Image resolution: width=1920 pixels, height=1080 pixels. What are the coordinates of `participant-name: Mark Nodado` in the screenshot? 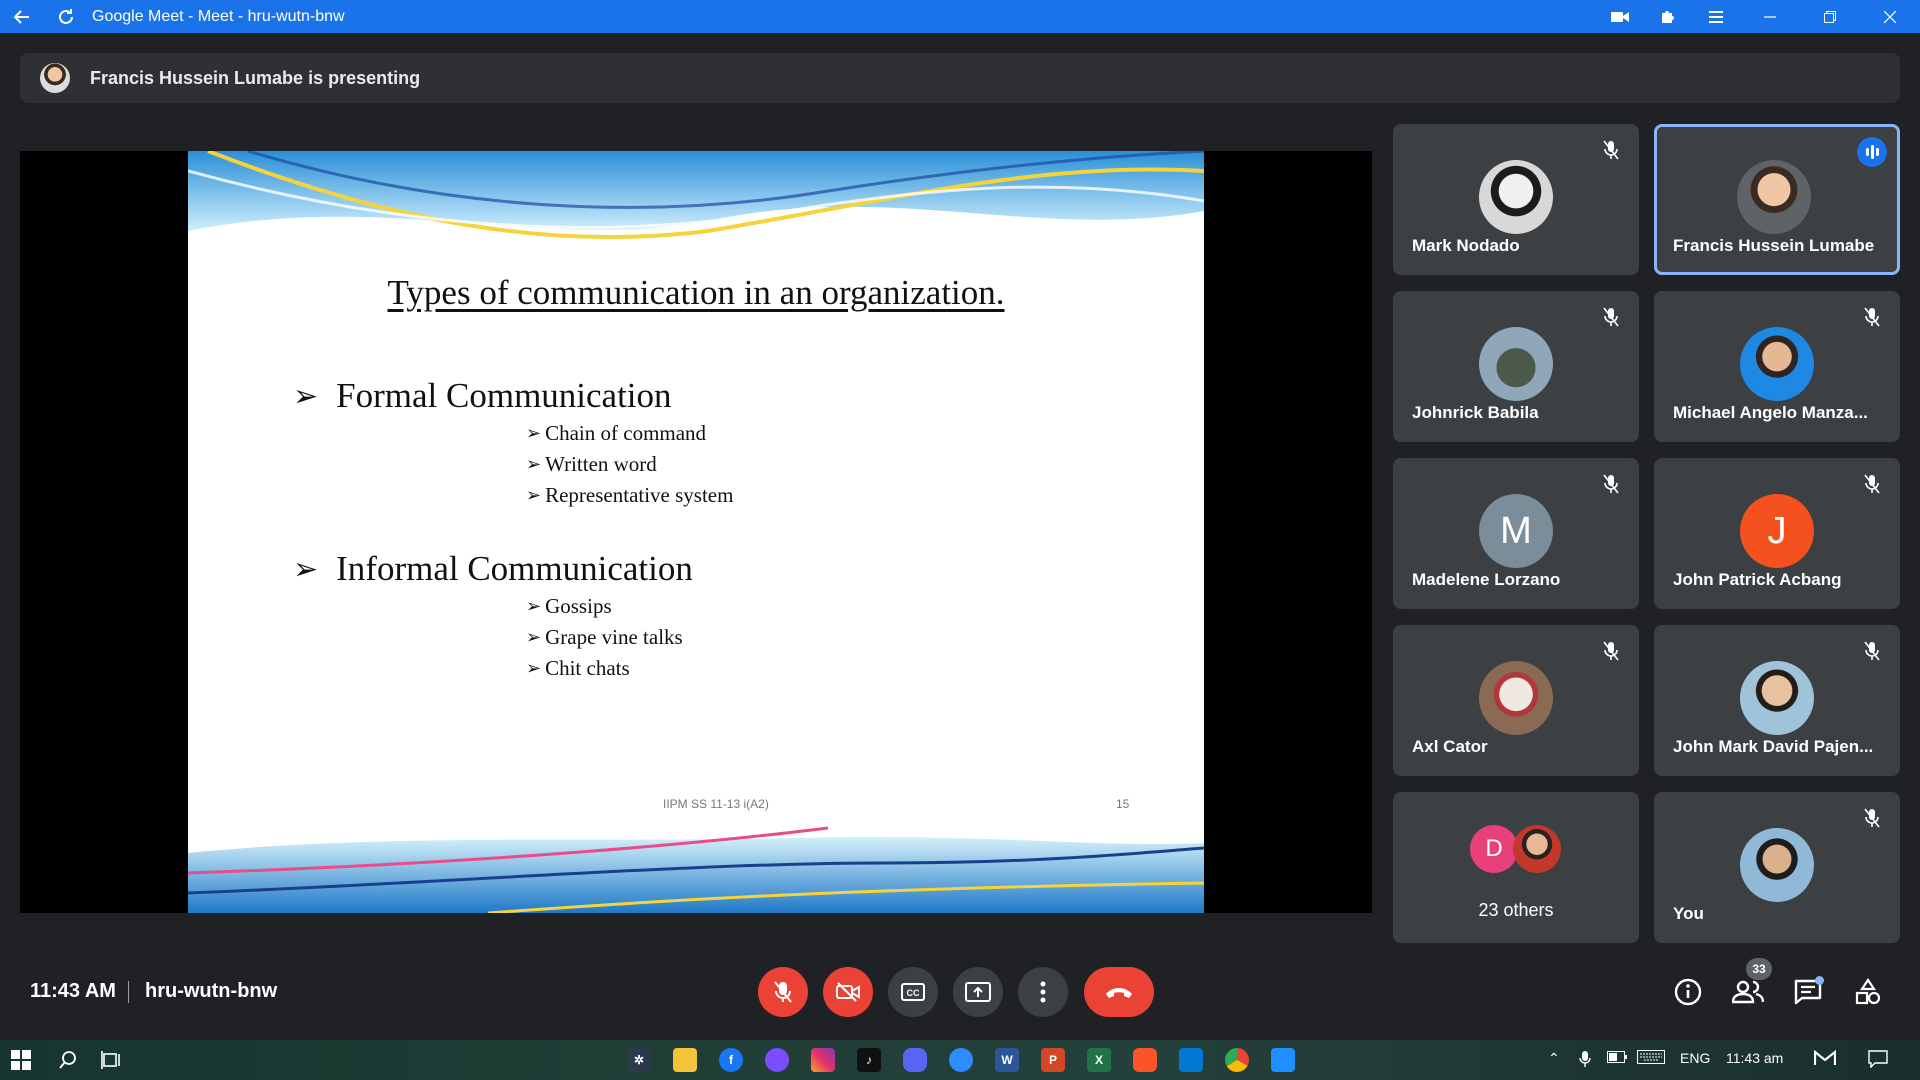 It's located at (1466, 245).